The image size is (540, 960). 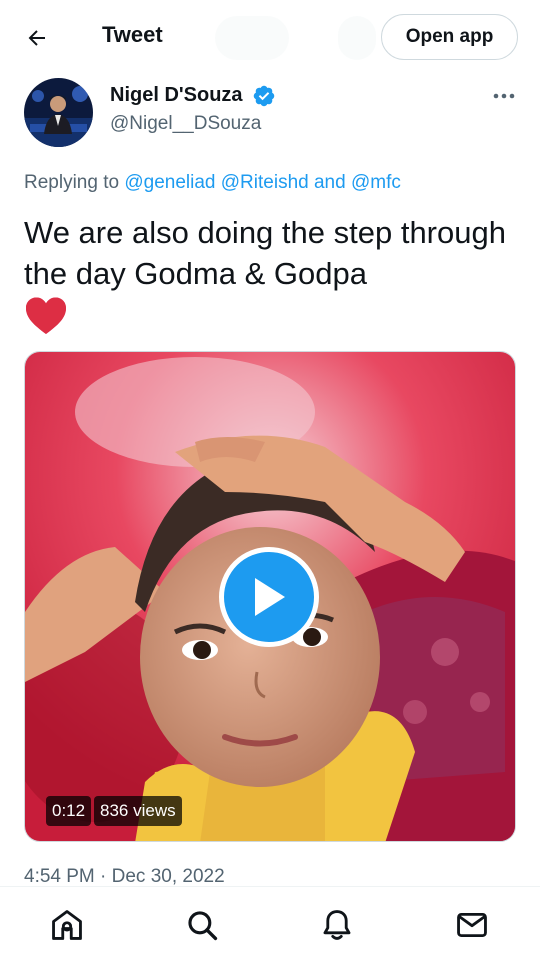 What do you see at coordinates (58, 112) in the screenshot?
I see `author-avatar` at bounding box center [58, 112].